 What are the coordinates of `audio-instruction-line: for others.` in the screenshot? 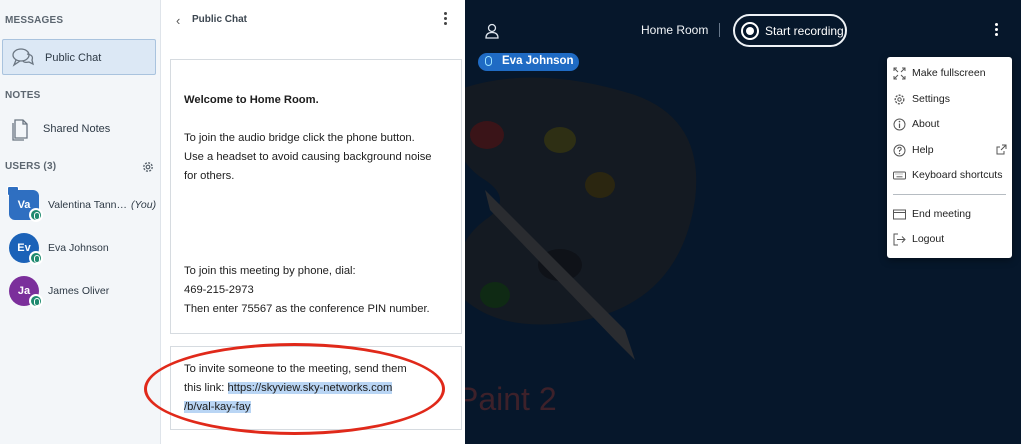 It's located at (209, 176).